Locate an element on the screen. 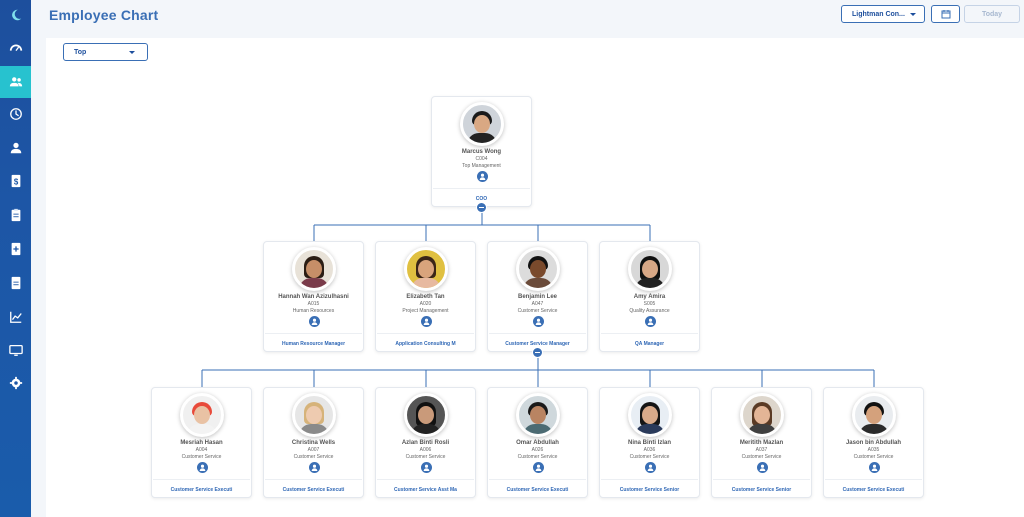 The width and height of the screenshot is (1024, 517). employee-name: Mesriah Hasan is located at coordinates (201, 443).